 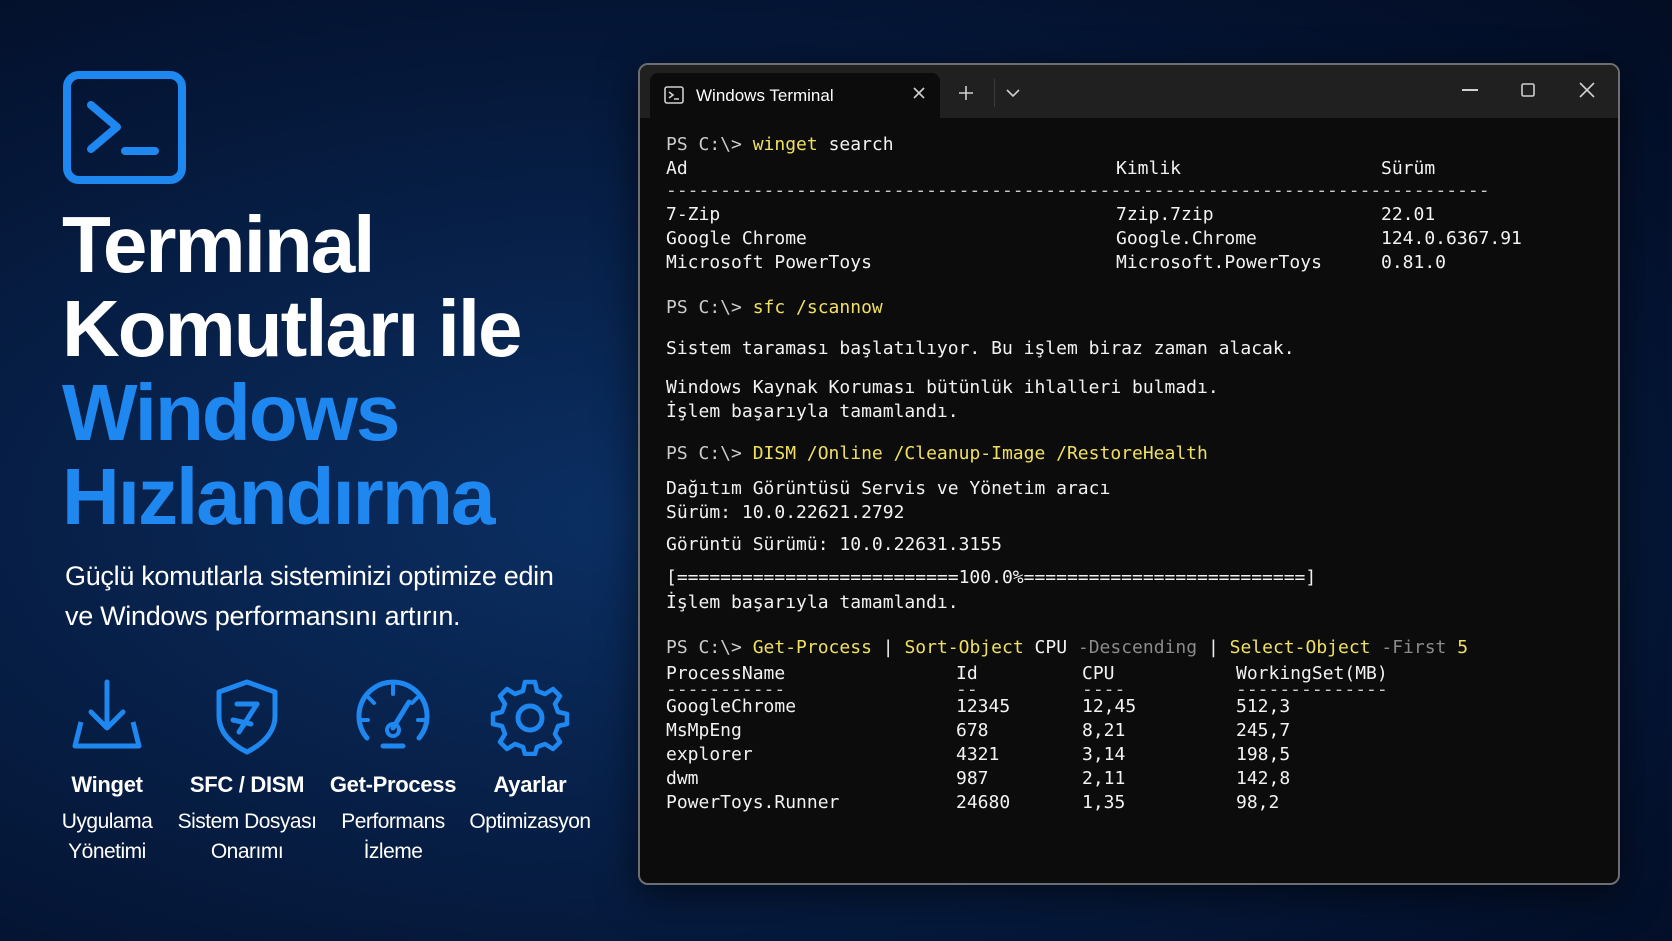 What do you see at coordinates (785, 144) in the screenshot?
I see `command: winget` at bounding box center [785, 144].